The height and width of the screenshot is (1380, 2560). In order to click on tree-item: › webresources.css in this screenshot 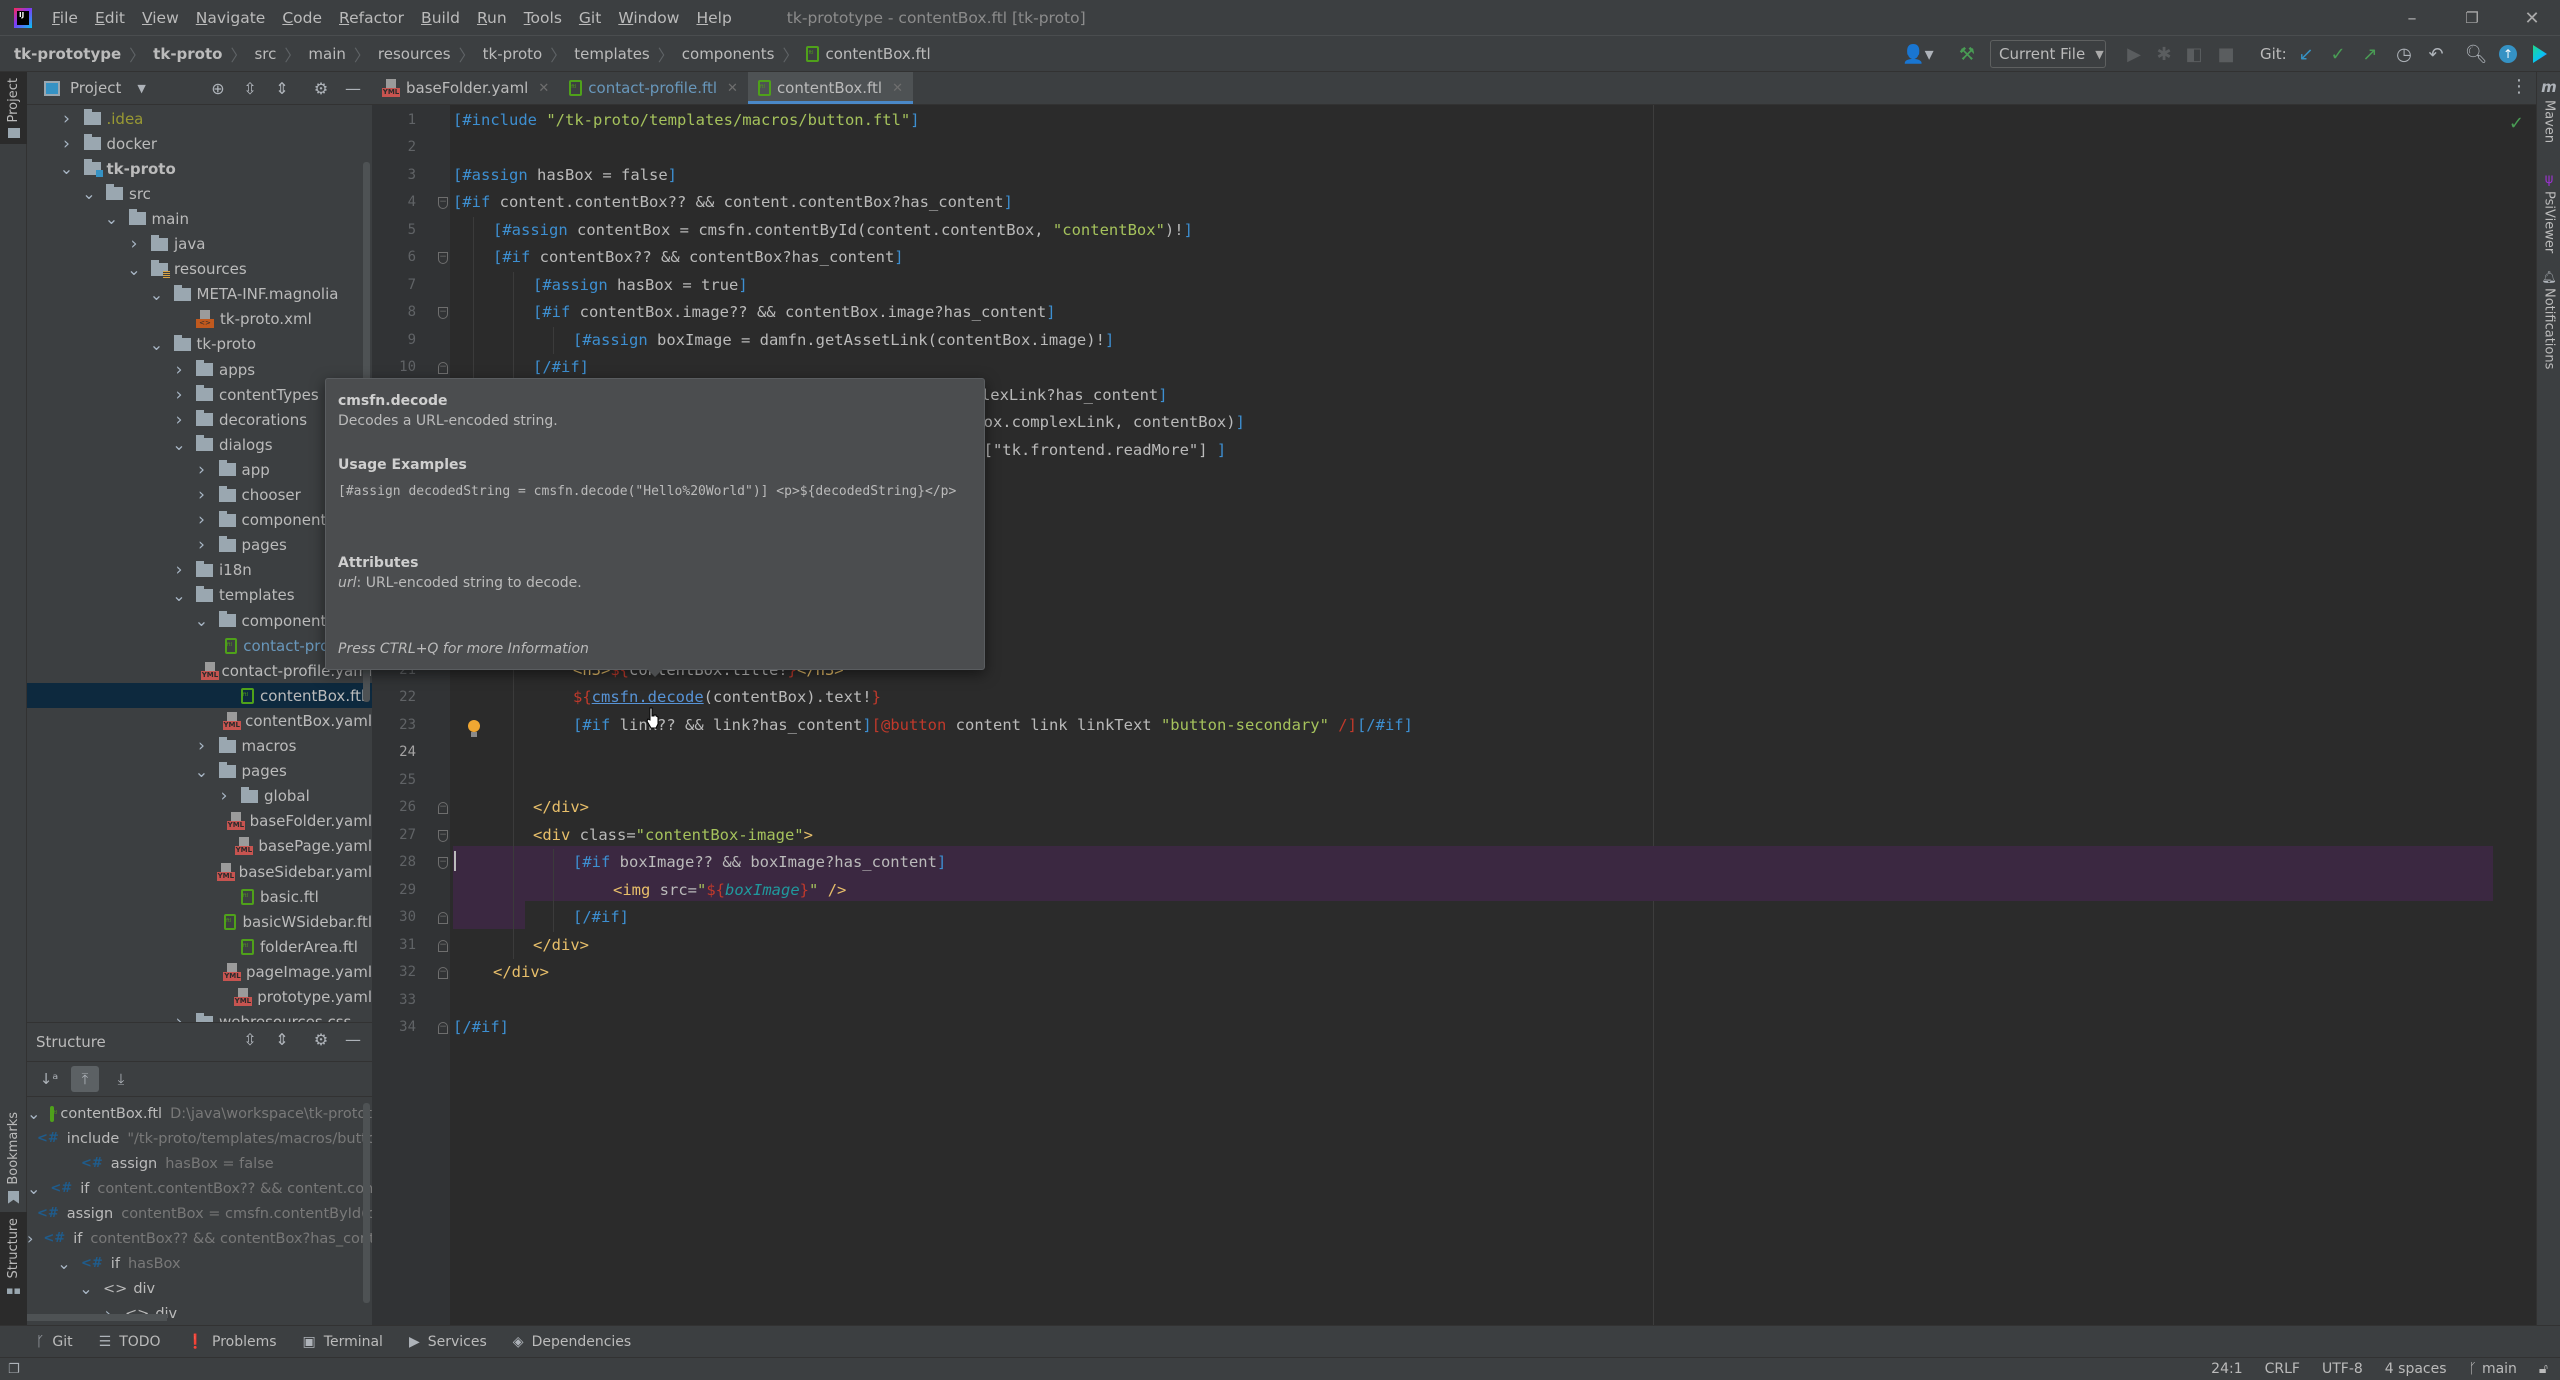, I will do `click(199, 1016)`.